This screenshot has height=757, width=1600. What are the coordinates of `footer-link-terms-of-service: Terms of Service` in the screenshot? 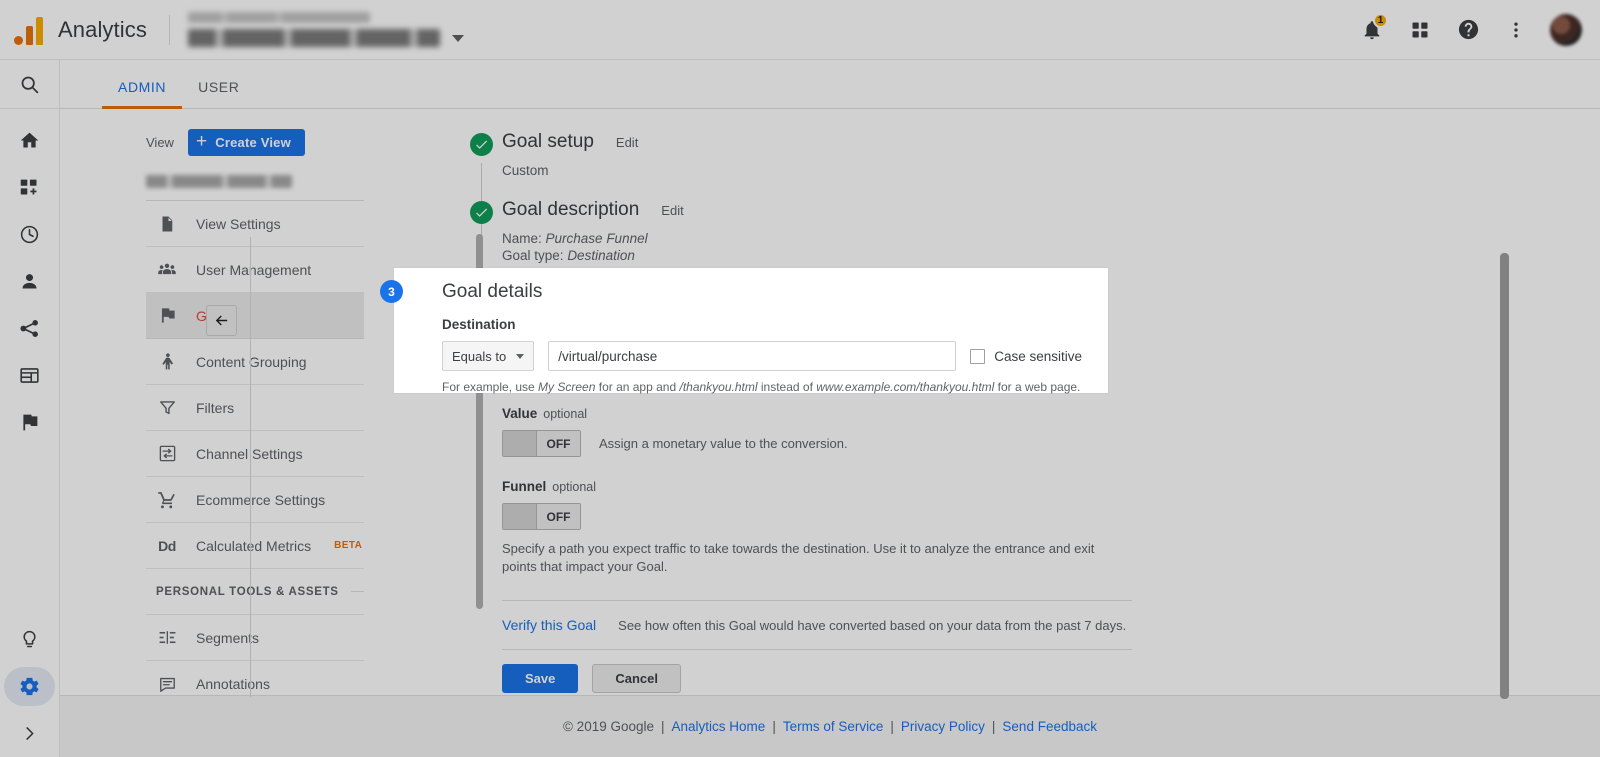 It's located at (833, 726).